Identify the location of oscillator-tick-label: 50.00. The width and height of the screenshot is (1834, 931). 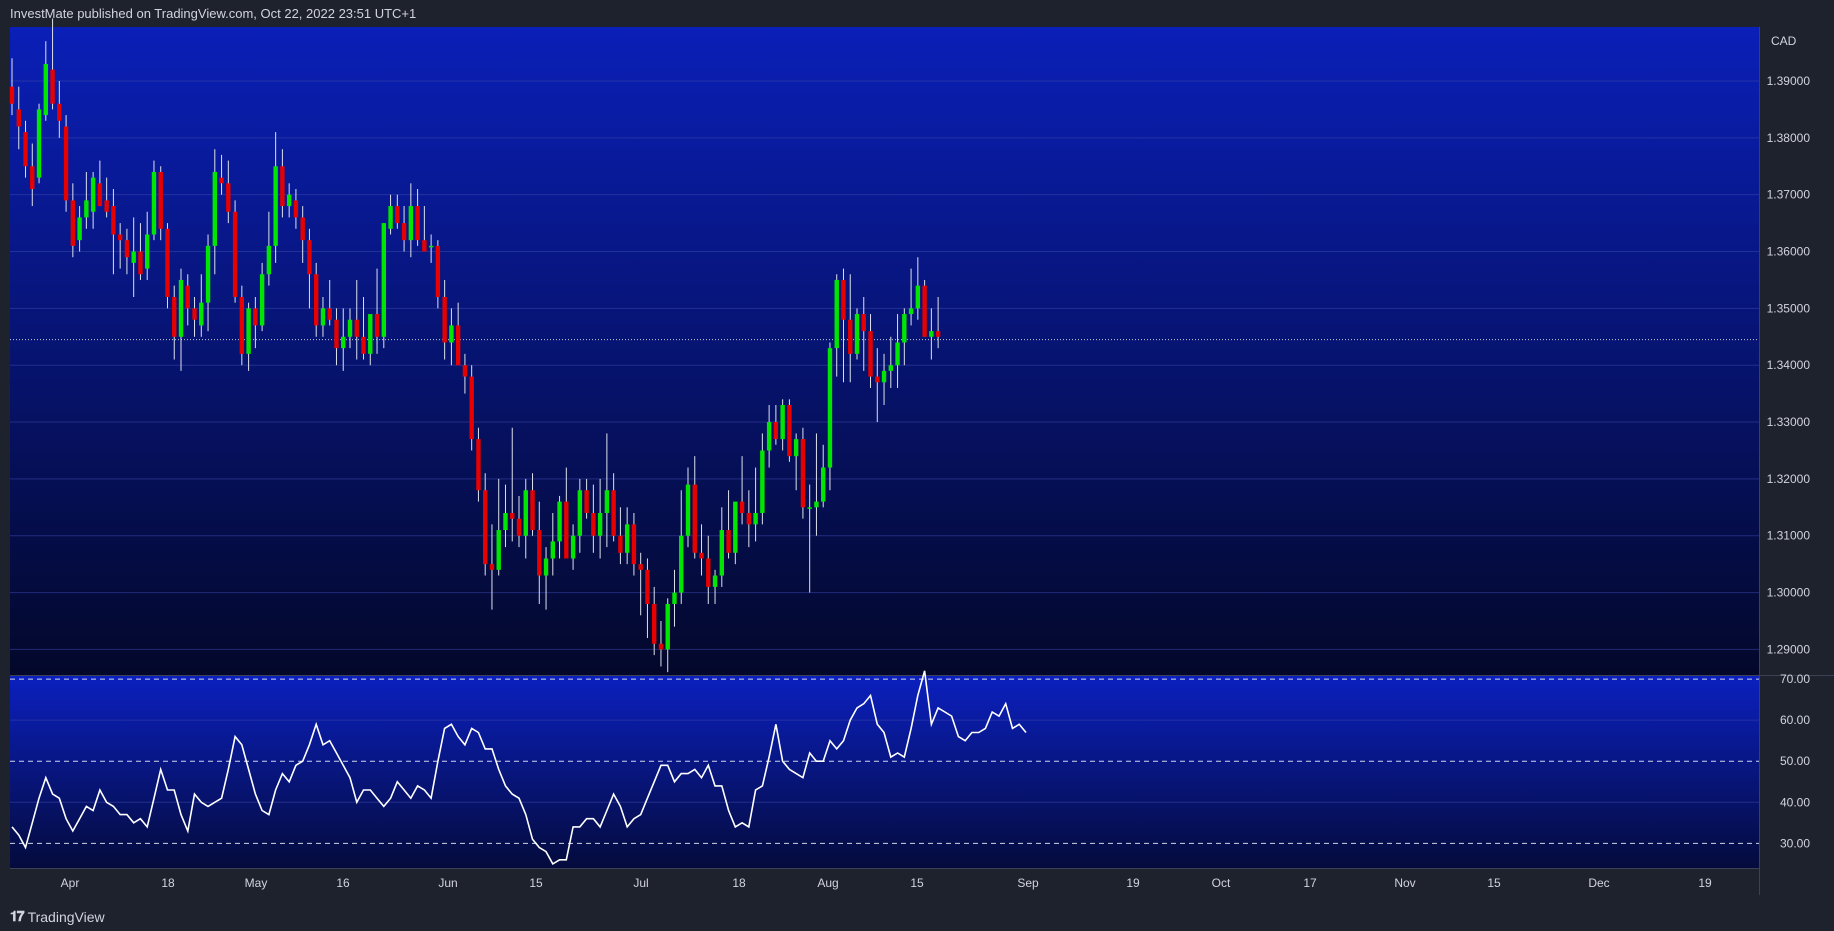
(1795, 761).